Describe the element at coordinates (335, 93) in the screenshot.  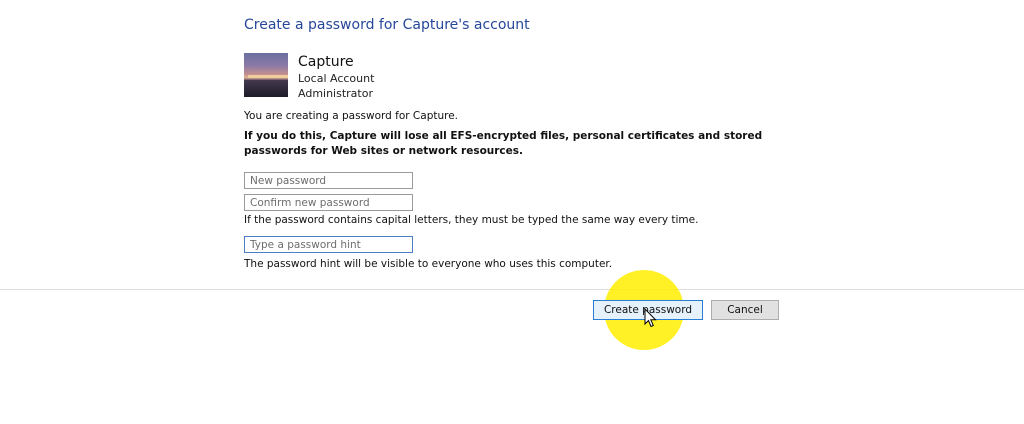
I see `account-role: Administrator` at that location.